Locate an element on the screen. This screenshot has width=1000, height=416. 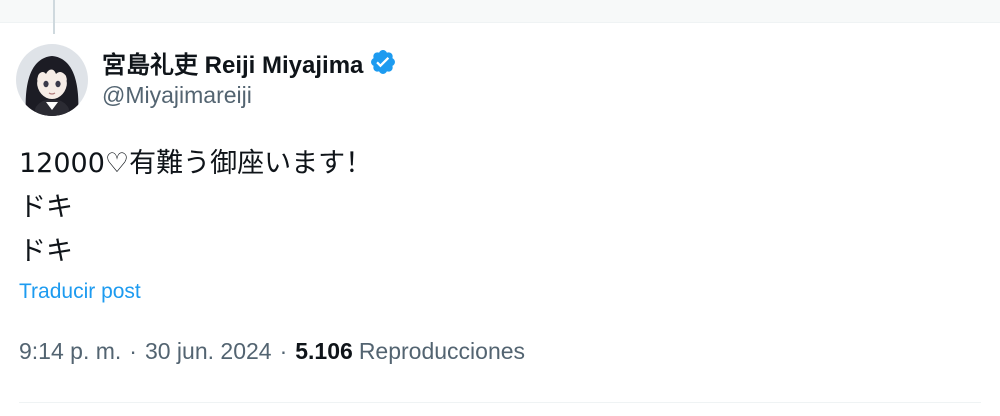
verified-badge-icon is located at coordinates (383, 62).